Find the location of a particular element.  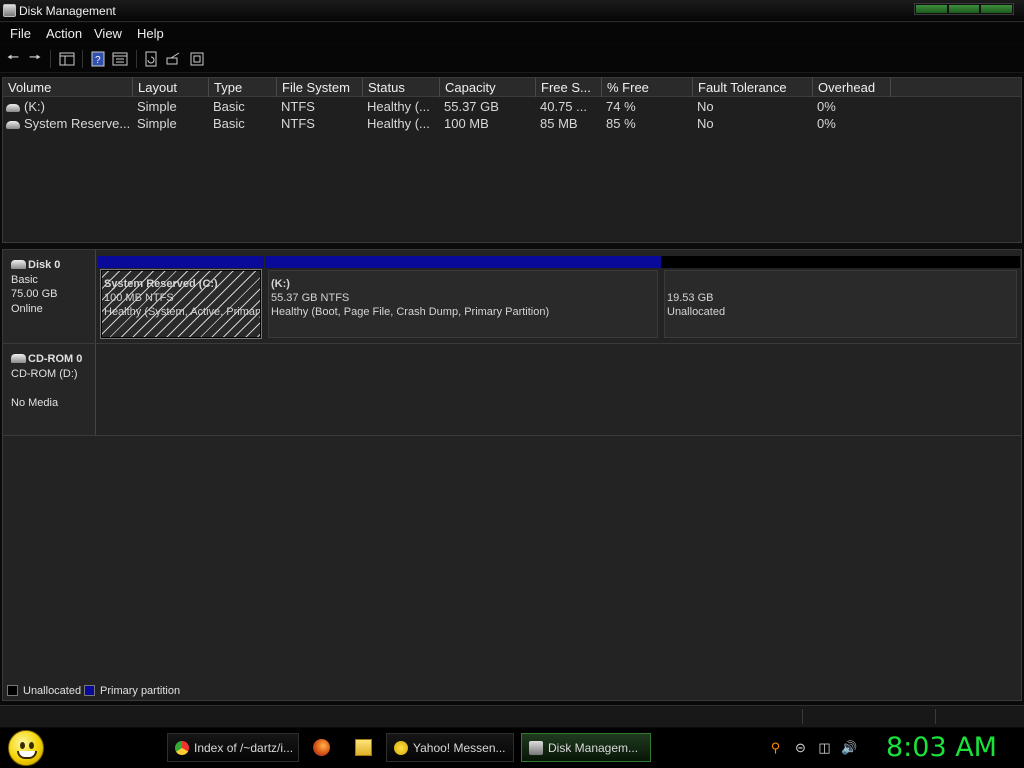

toolbar: 🠔 🠖 ? is located at coordinates (512, 59).